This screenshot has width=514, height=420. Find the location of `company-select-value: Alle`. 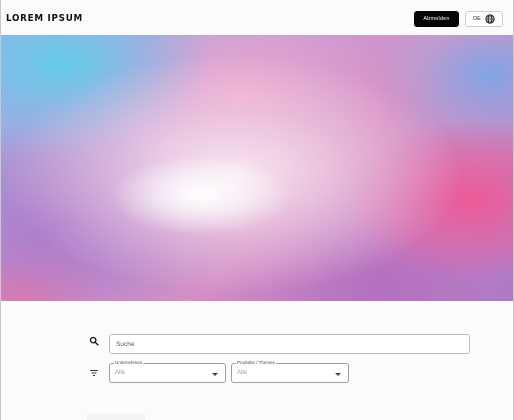

company-select-value: Alle is located at coordinates (120, 373).